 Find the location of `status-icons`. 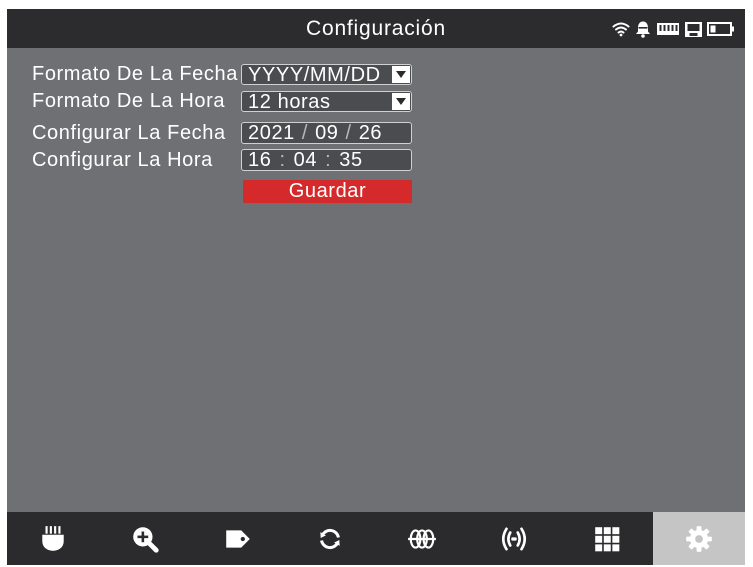

status-icons is located at coordinates (673, 29).